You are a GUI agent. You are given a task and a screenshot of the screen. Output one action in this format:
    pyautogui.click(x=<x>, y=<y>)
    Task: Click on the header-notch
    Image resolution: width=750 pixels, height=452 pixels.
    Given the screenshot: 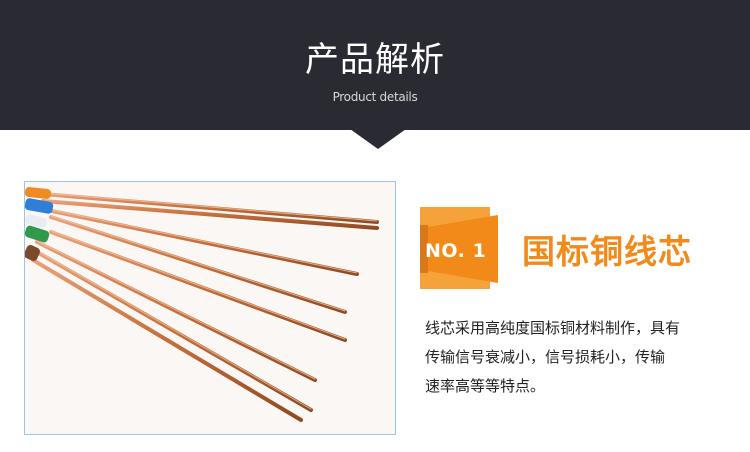 What is the action you would take?
    pyautogui.click(x=378, y=139)
    